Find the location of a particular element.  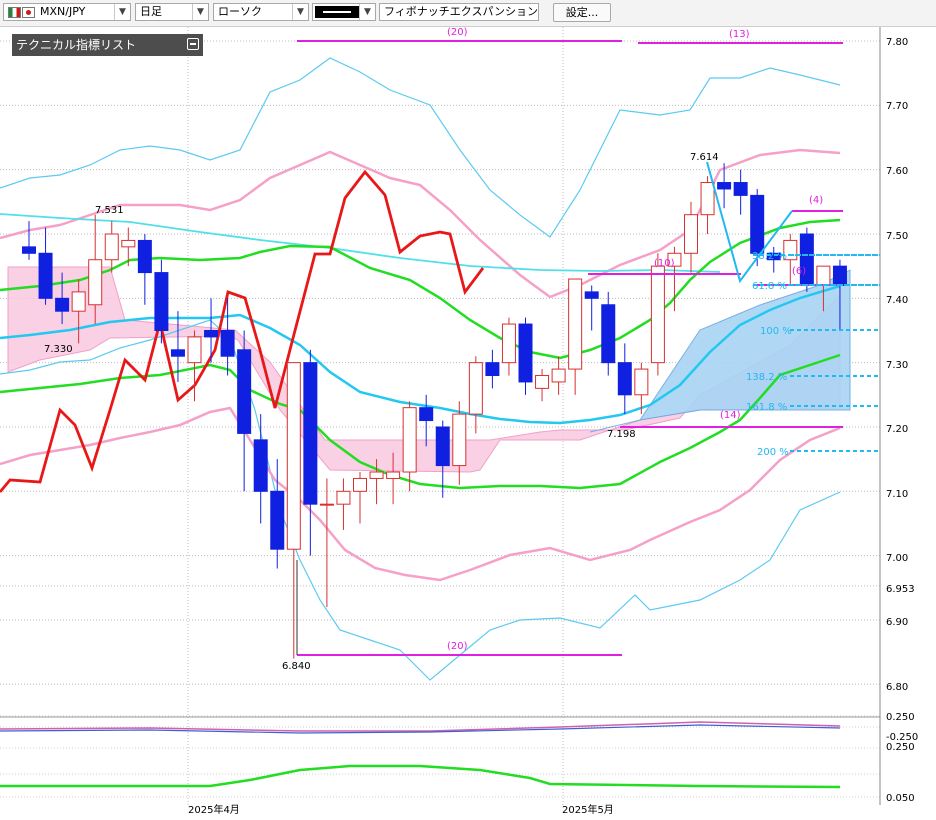

line-style-select: ▼ is located at coordinates (344, 12).